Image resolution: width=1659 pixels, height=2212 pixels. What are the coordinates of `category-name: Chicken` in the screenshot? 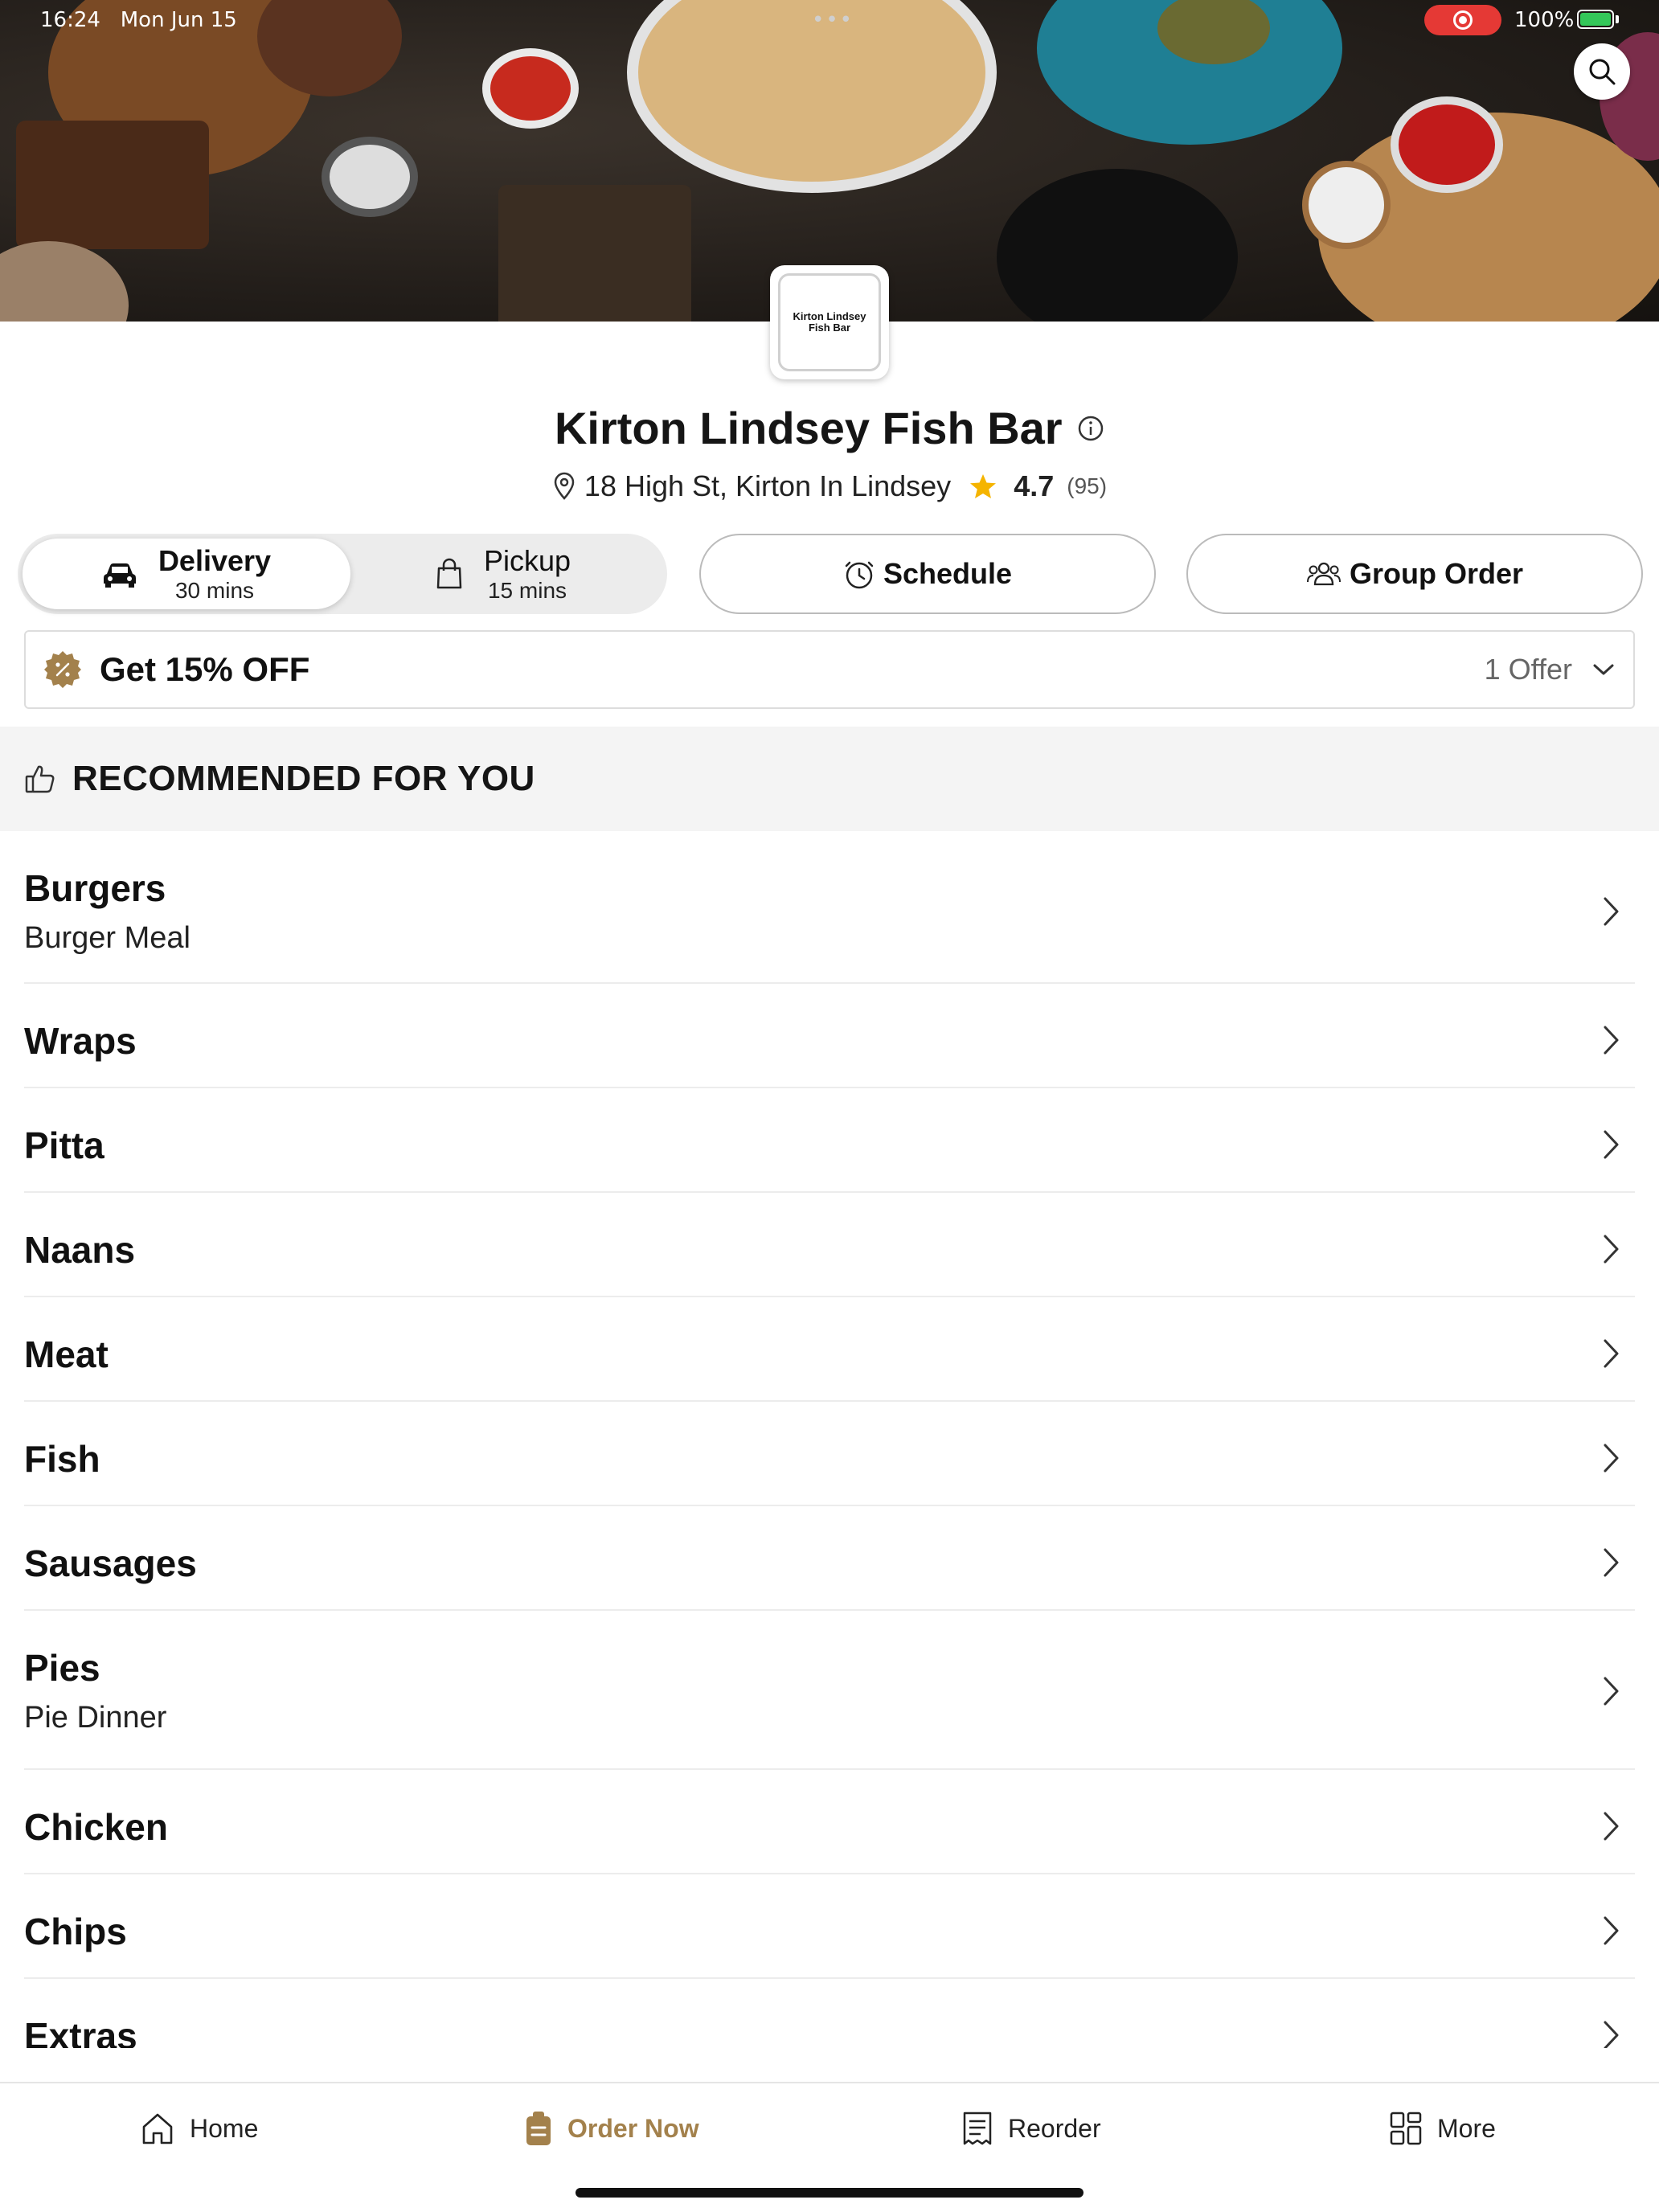 It's located at (96, 1827).